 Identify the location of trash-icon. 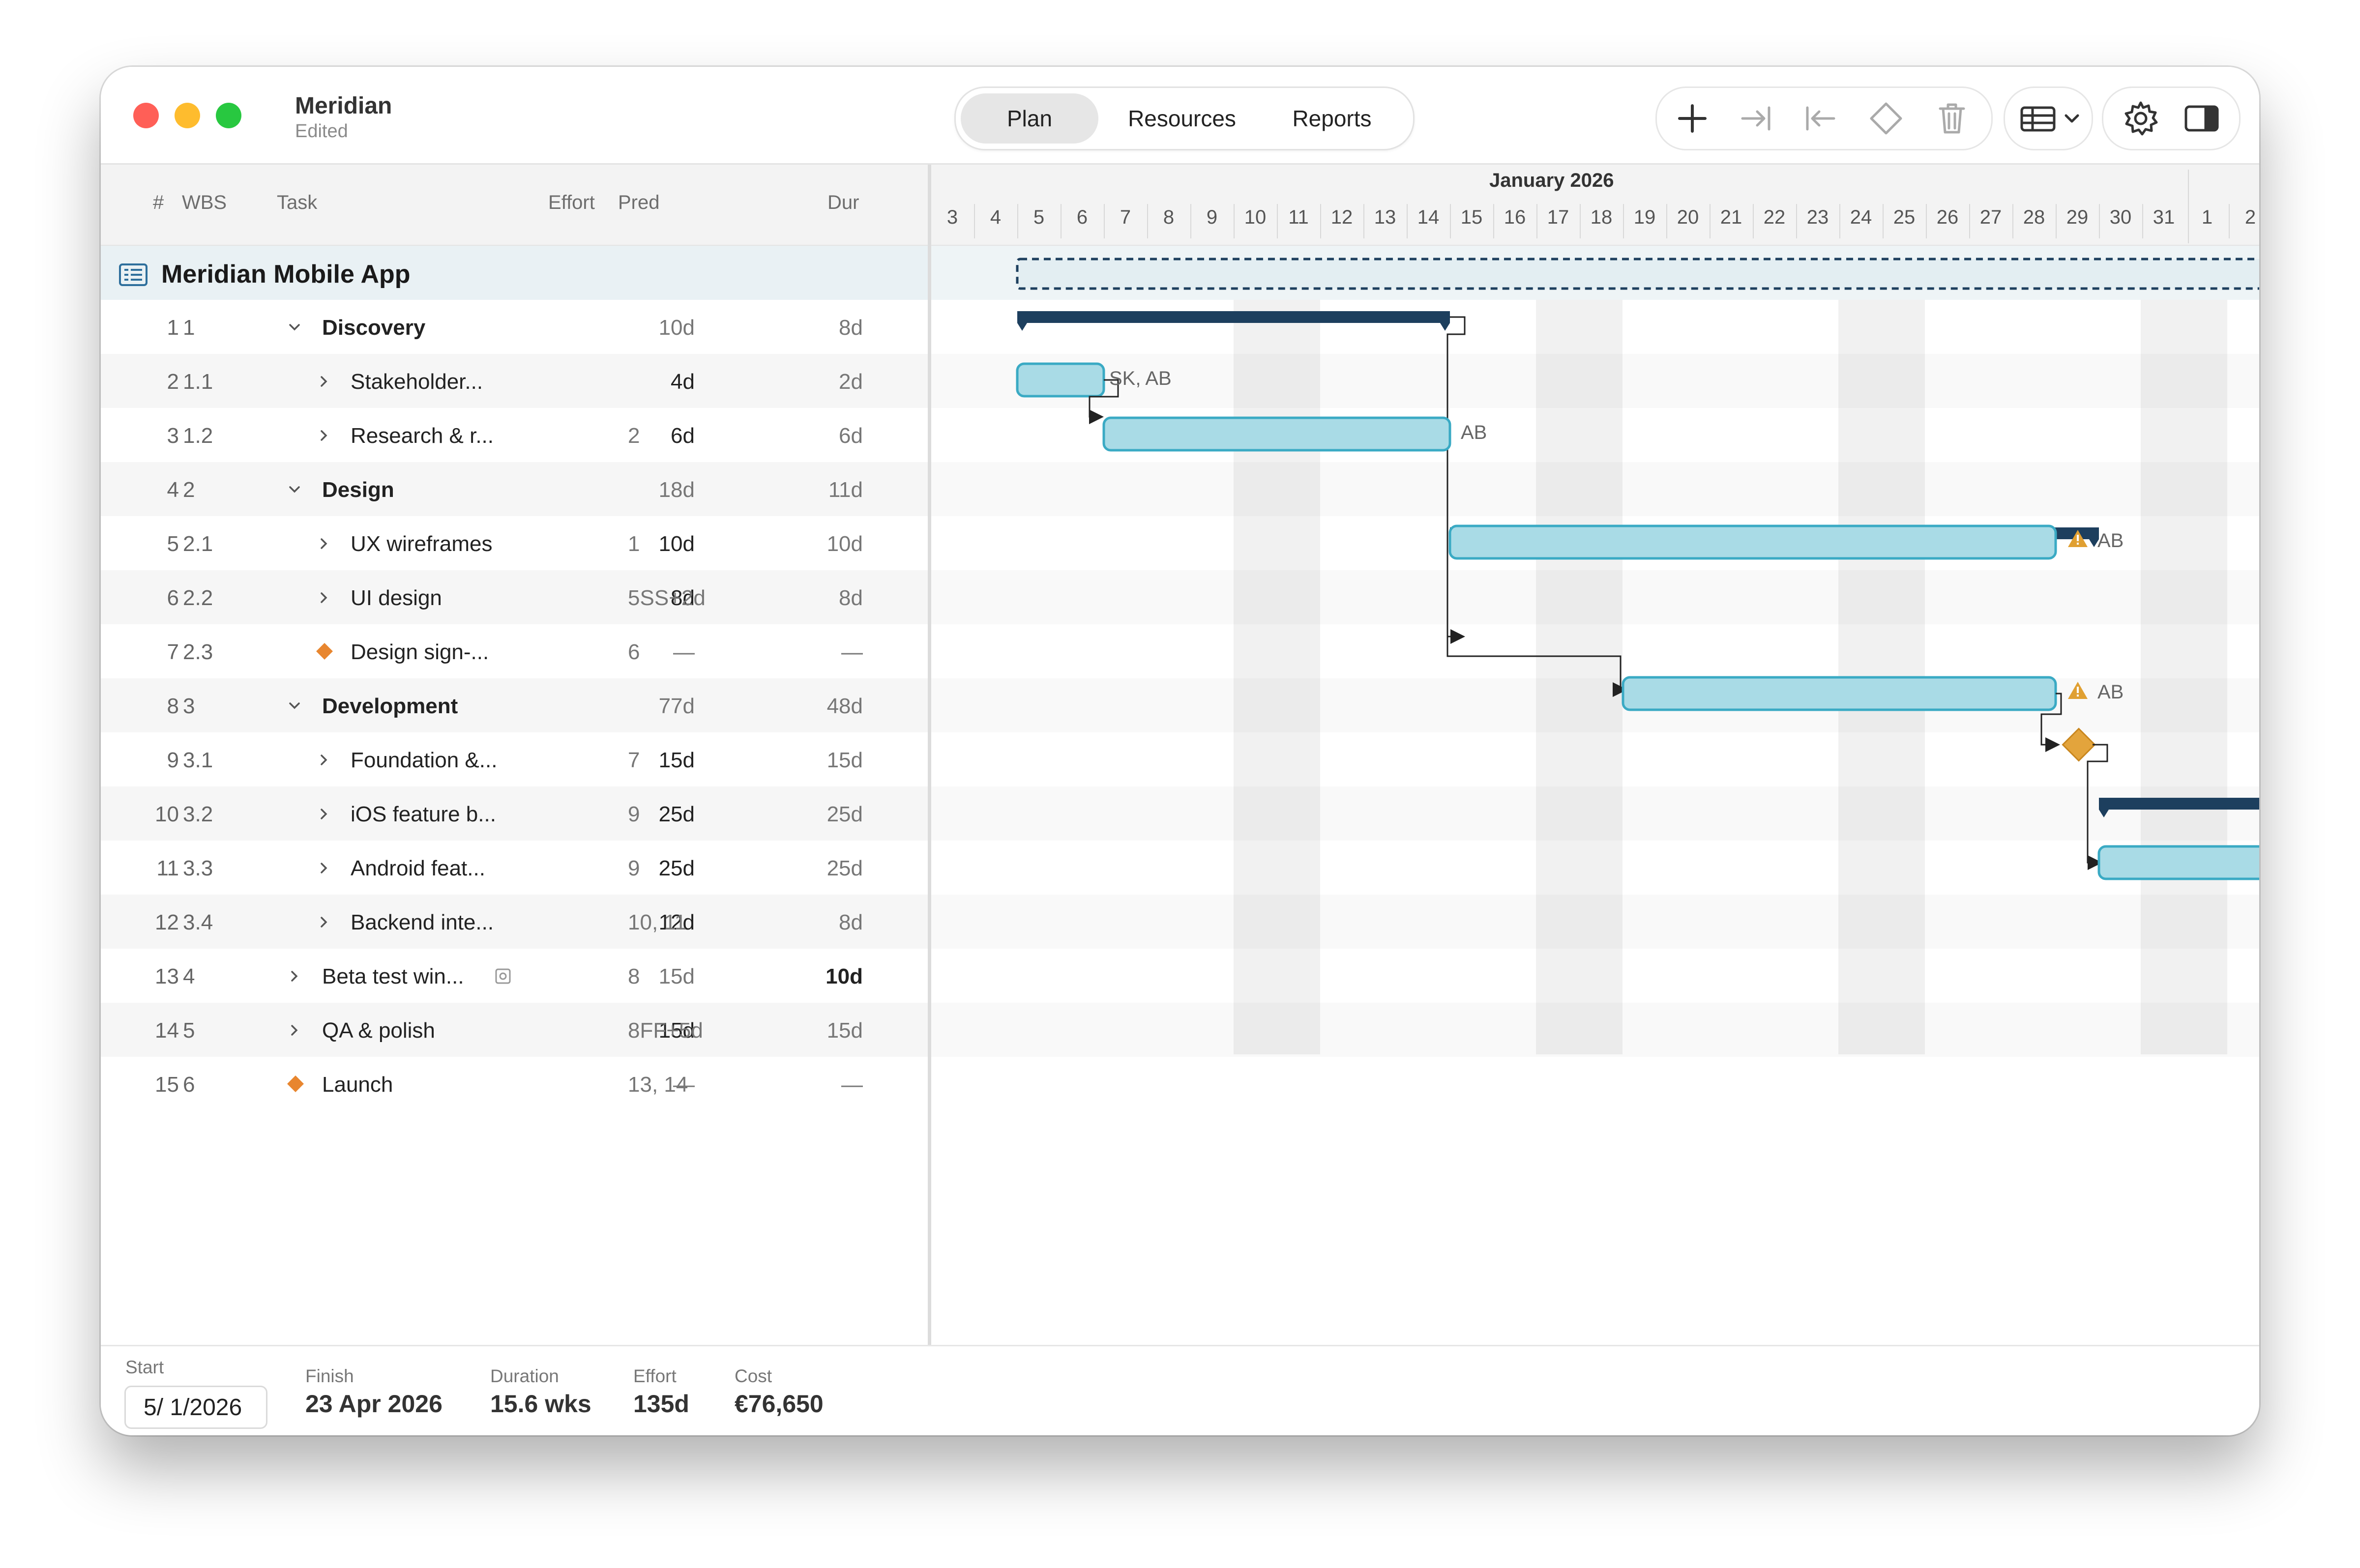
(1952, 119).